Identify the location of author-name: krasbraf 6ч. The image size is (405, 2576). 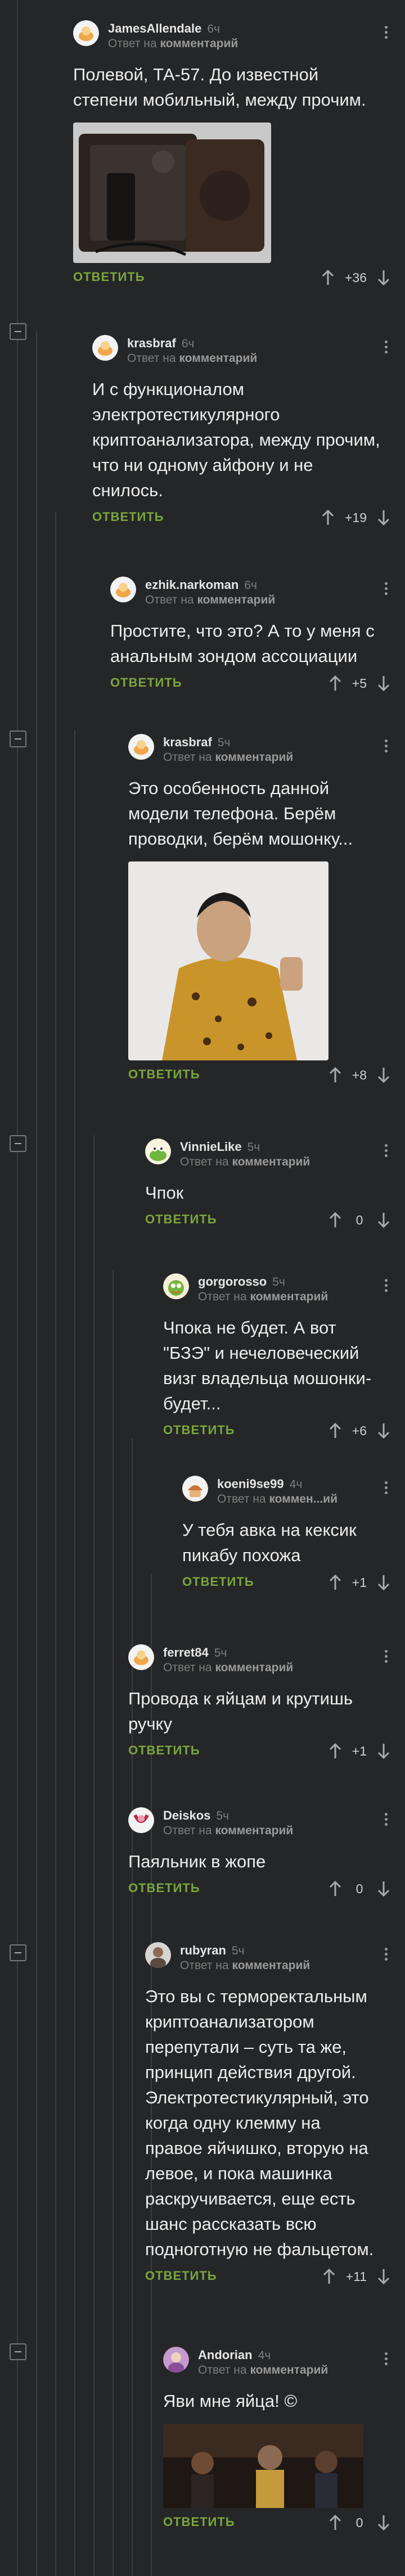
(160, 343).